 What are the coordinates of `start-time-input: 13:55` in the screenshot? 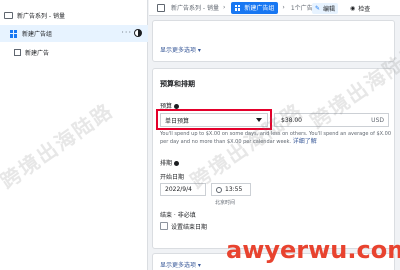 It's located at (231, 189).